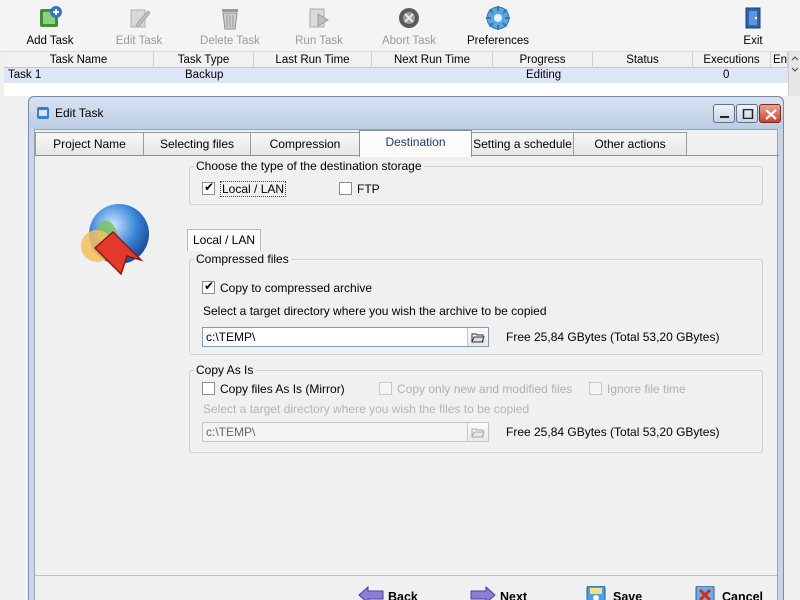 Image resolution: width=800 pixels, height=600 pixels. I want to click on only-new-box, so click(385, 388).